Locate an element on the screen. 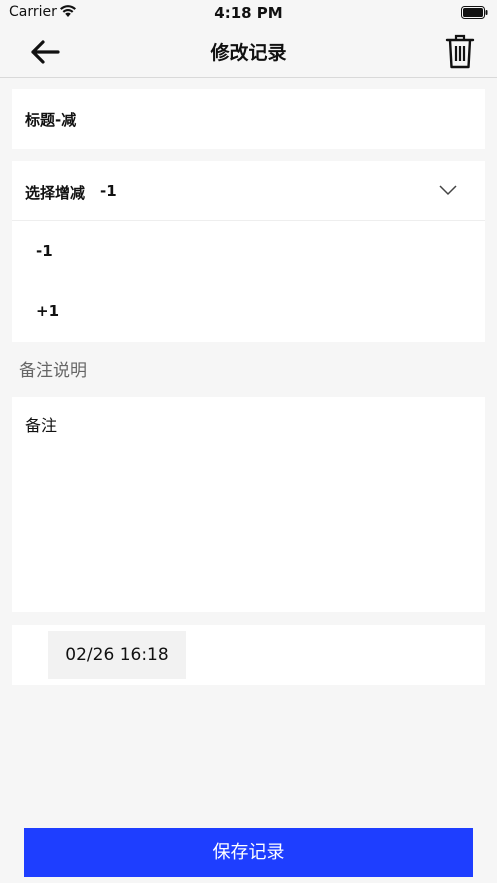 The width and height of the screenshot is (497, 883). option-minus-one: -1 is located at coordinates (248, 252).